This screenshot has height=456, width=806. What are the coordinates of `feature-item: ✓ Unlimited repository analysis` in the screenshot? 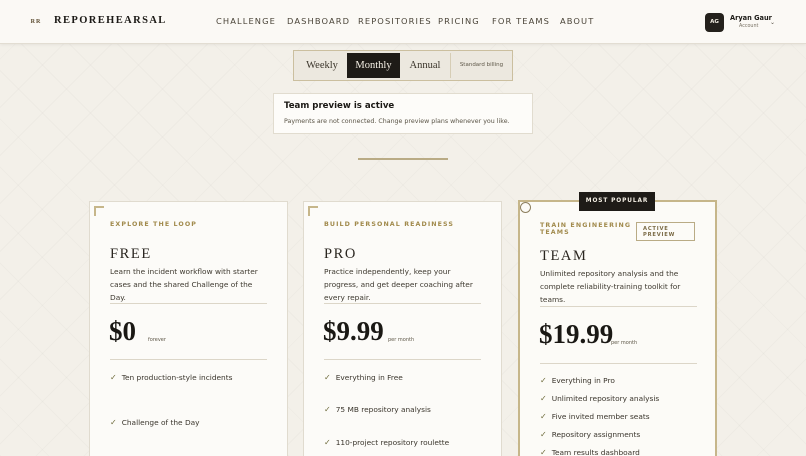 It's located at (600, 398).